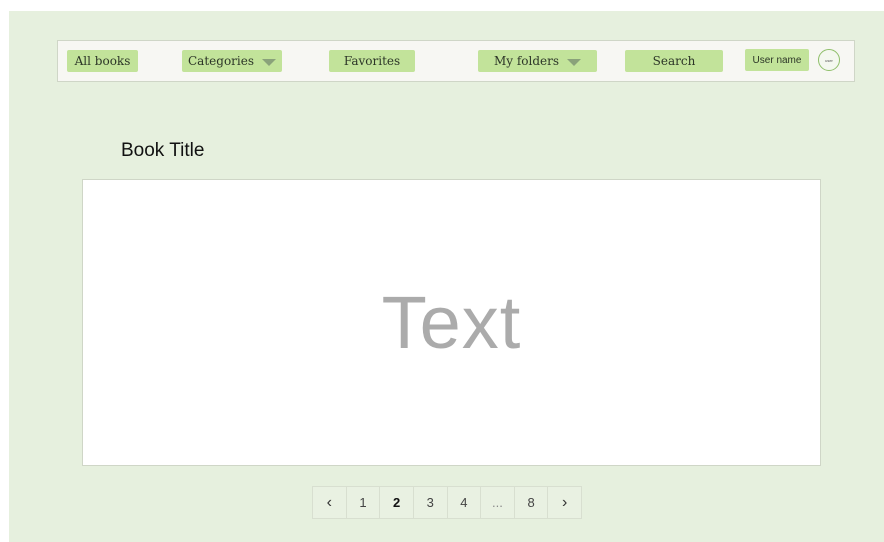 The width and height of the screenshot is (884, 542). I want to click on chevron-right-icon: ›, so click(565, 502).